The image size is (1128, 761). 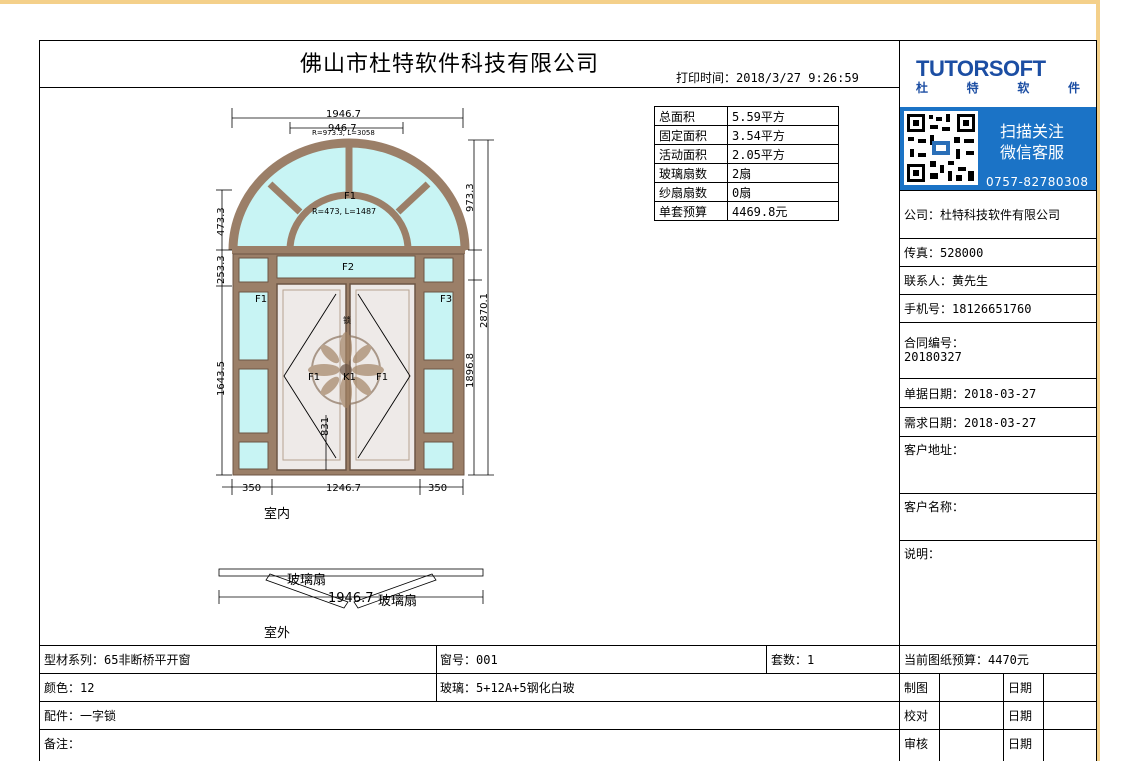 What do you see at coordinates (470, 370) in the screenshot?
I see `dim-right-3: 1896.8` at bounding box center [470, 370].